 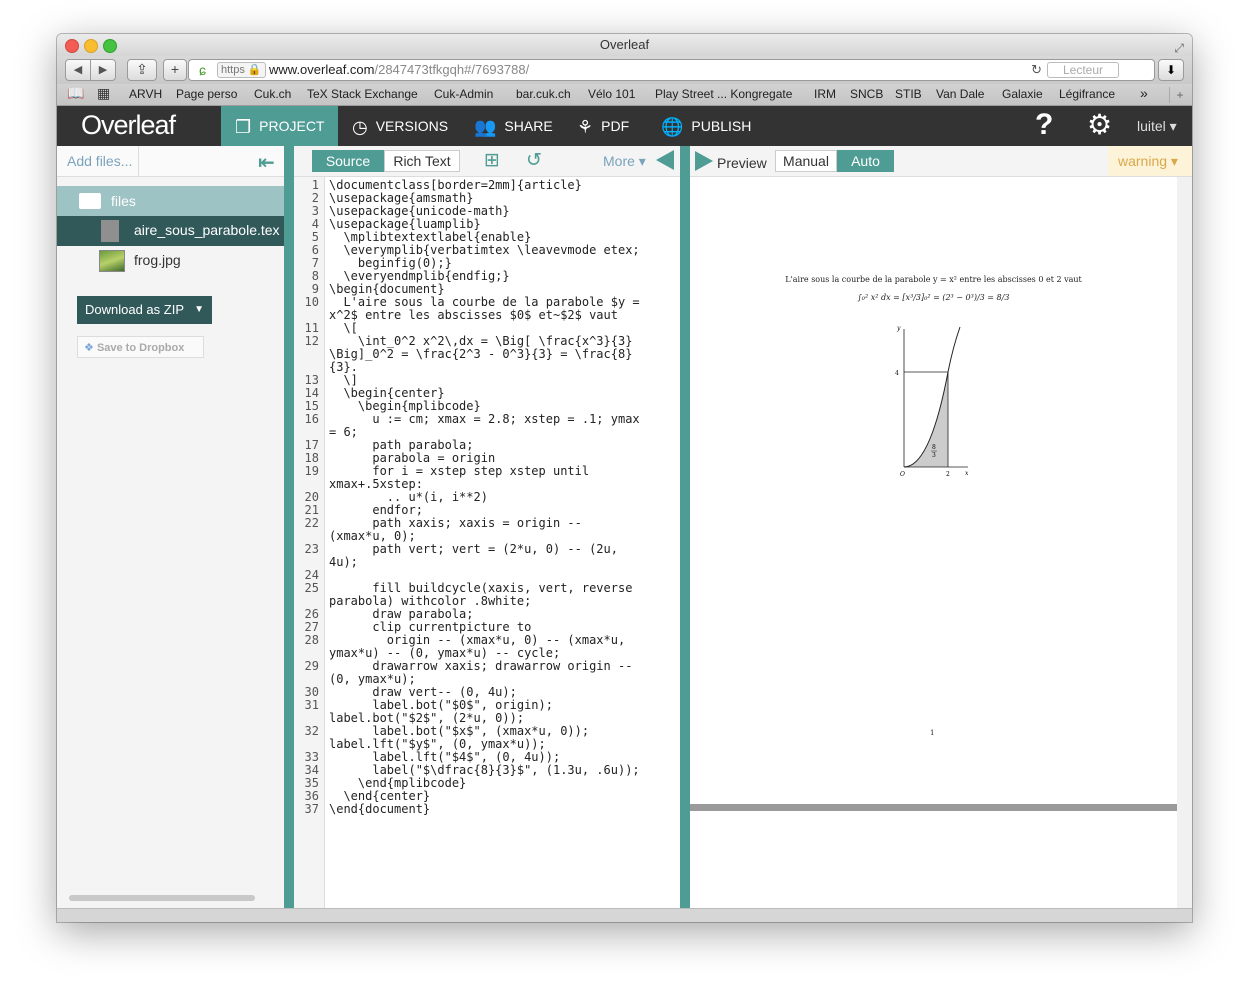 I want to click on downloads-button: ⬇, so click(x=1171, y=70).